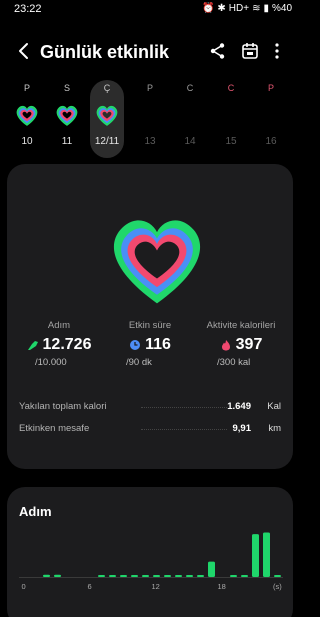 Image resolution: width=320 pixels, height=617 pixels. What do you see at coordinates (24, 586) in the screenshot?
I see `x-tick-label: 0` at bounding box center [24, 586].